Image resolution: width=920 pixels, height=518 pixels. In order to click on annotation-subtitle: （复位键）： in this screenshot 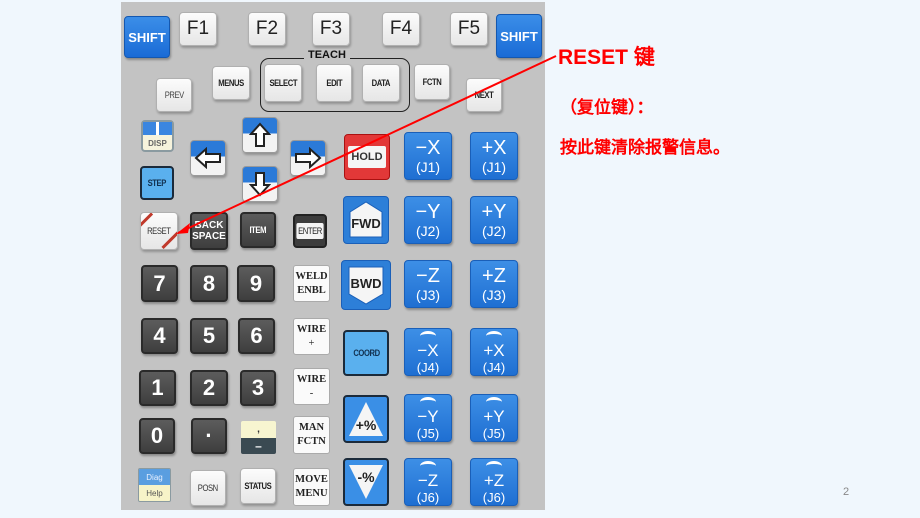, I will do `click(607, 108)`.